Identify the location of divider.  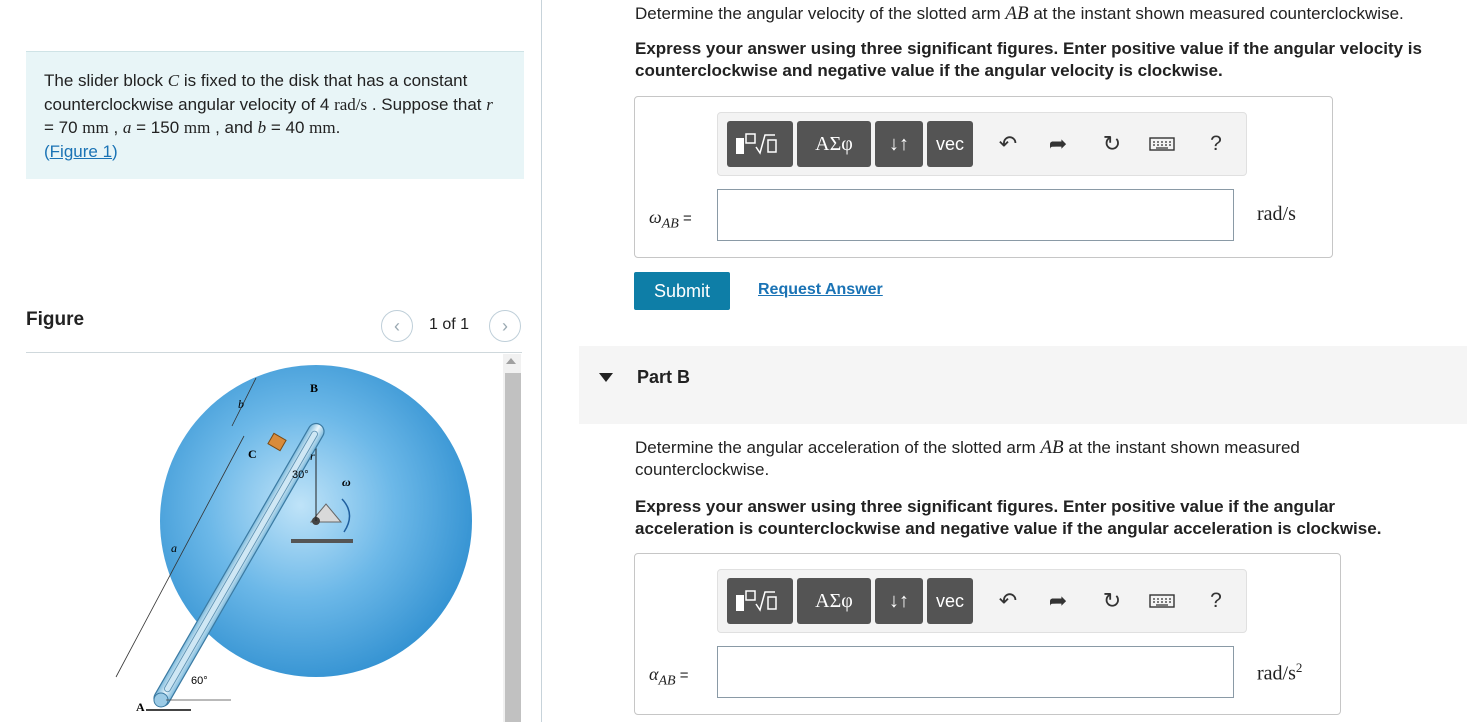
(274, 352).